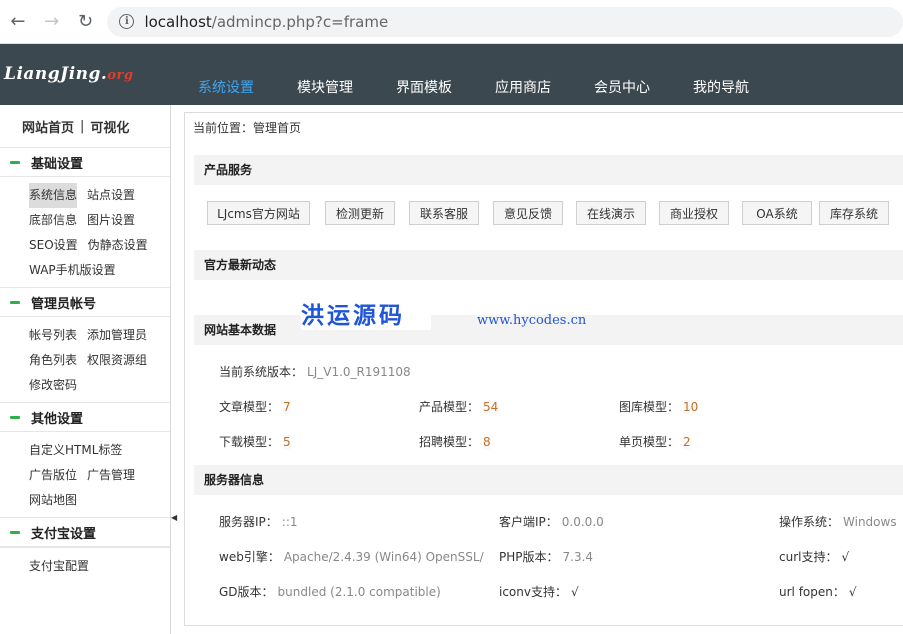  I want to click on back-arrow-icon: ←, so click(18, 22).